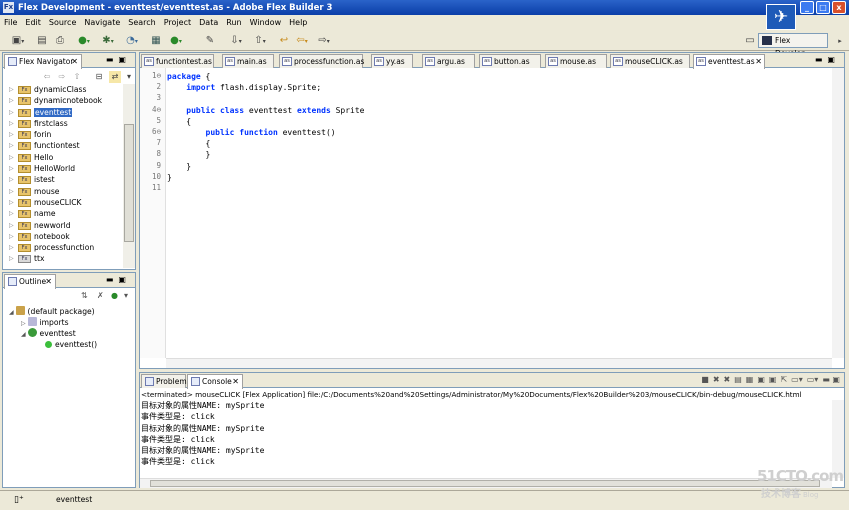 Image resolution: width=849 pixels, height=510 pixels. I want to click on run-icon: ●▾, so click(84, 41).